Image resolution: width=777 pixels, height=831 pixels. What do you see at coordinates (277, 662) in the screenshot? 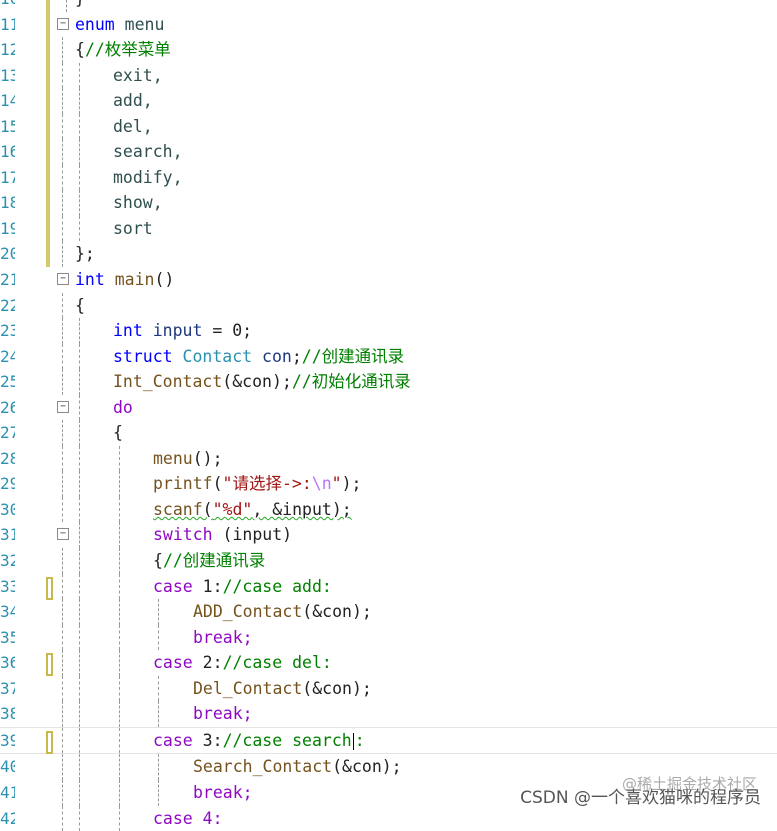
I see `comment: //case del:` at bounding box center [277, 662].